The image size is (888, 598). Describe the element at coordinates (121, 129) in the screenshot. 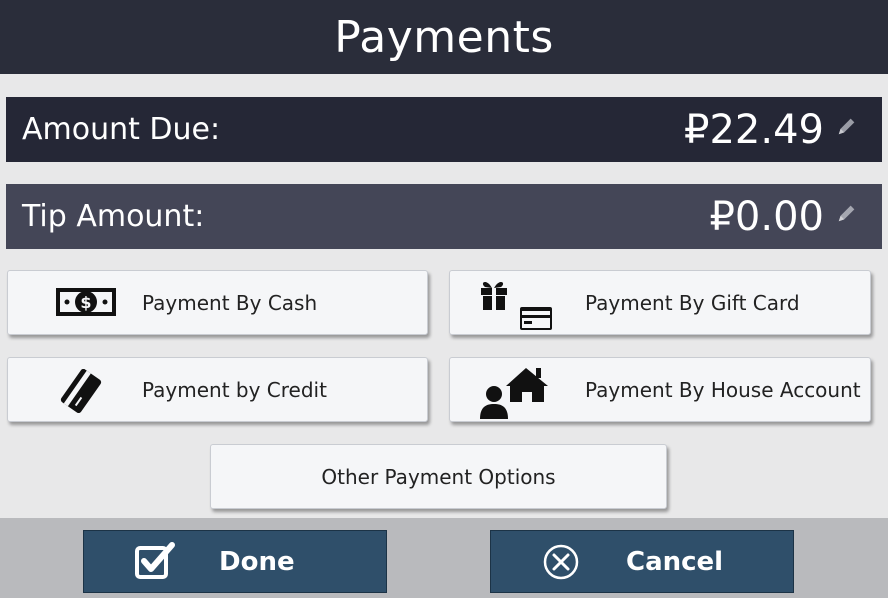

I see `amount-due-label: Amount Due:` at that location.